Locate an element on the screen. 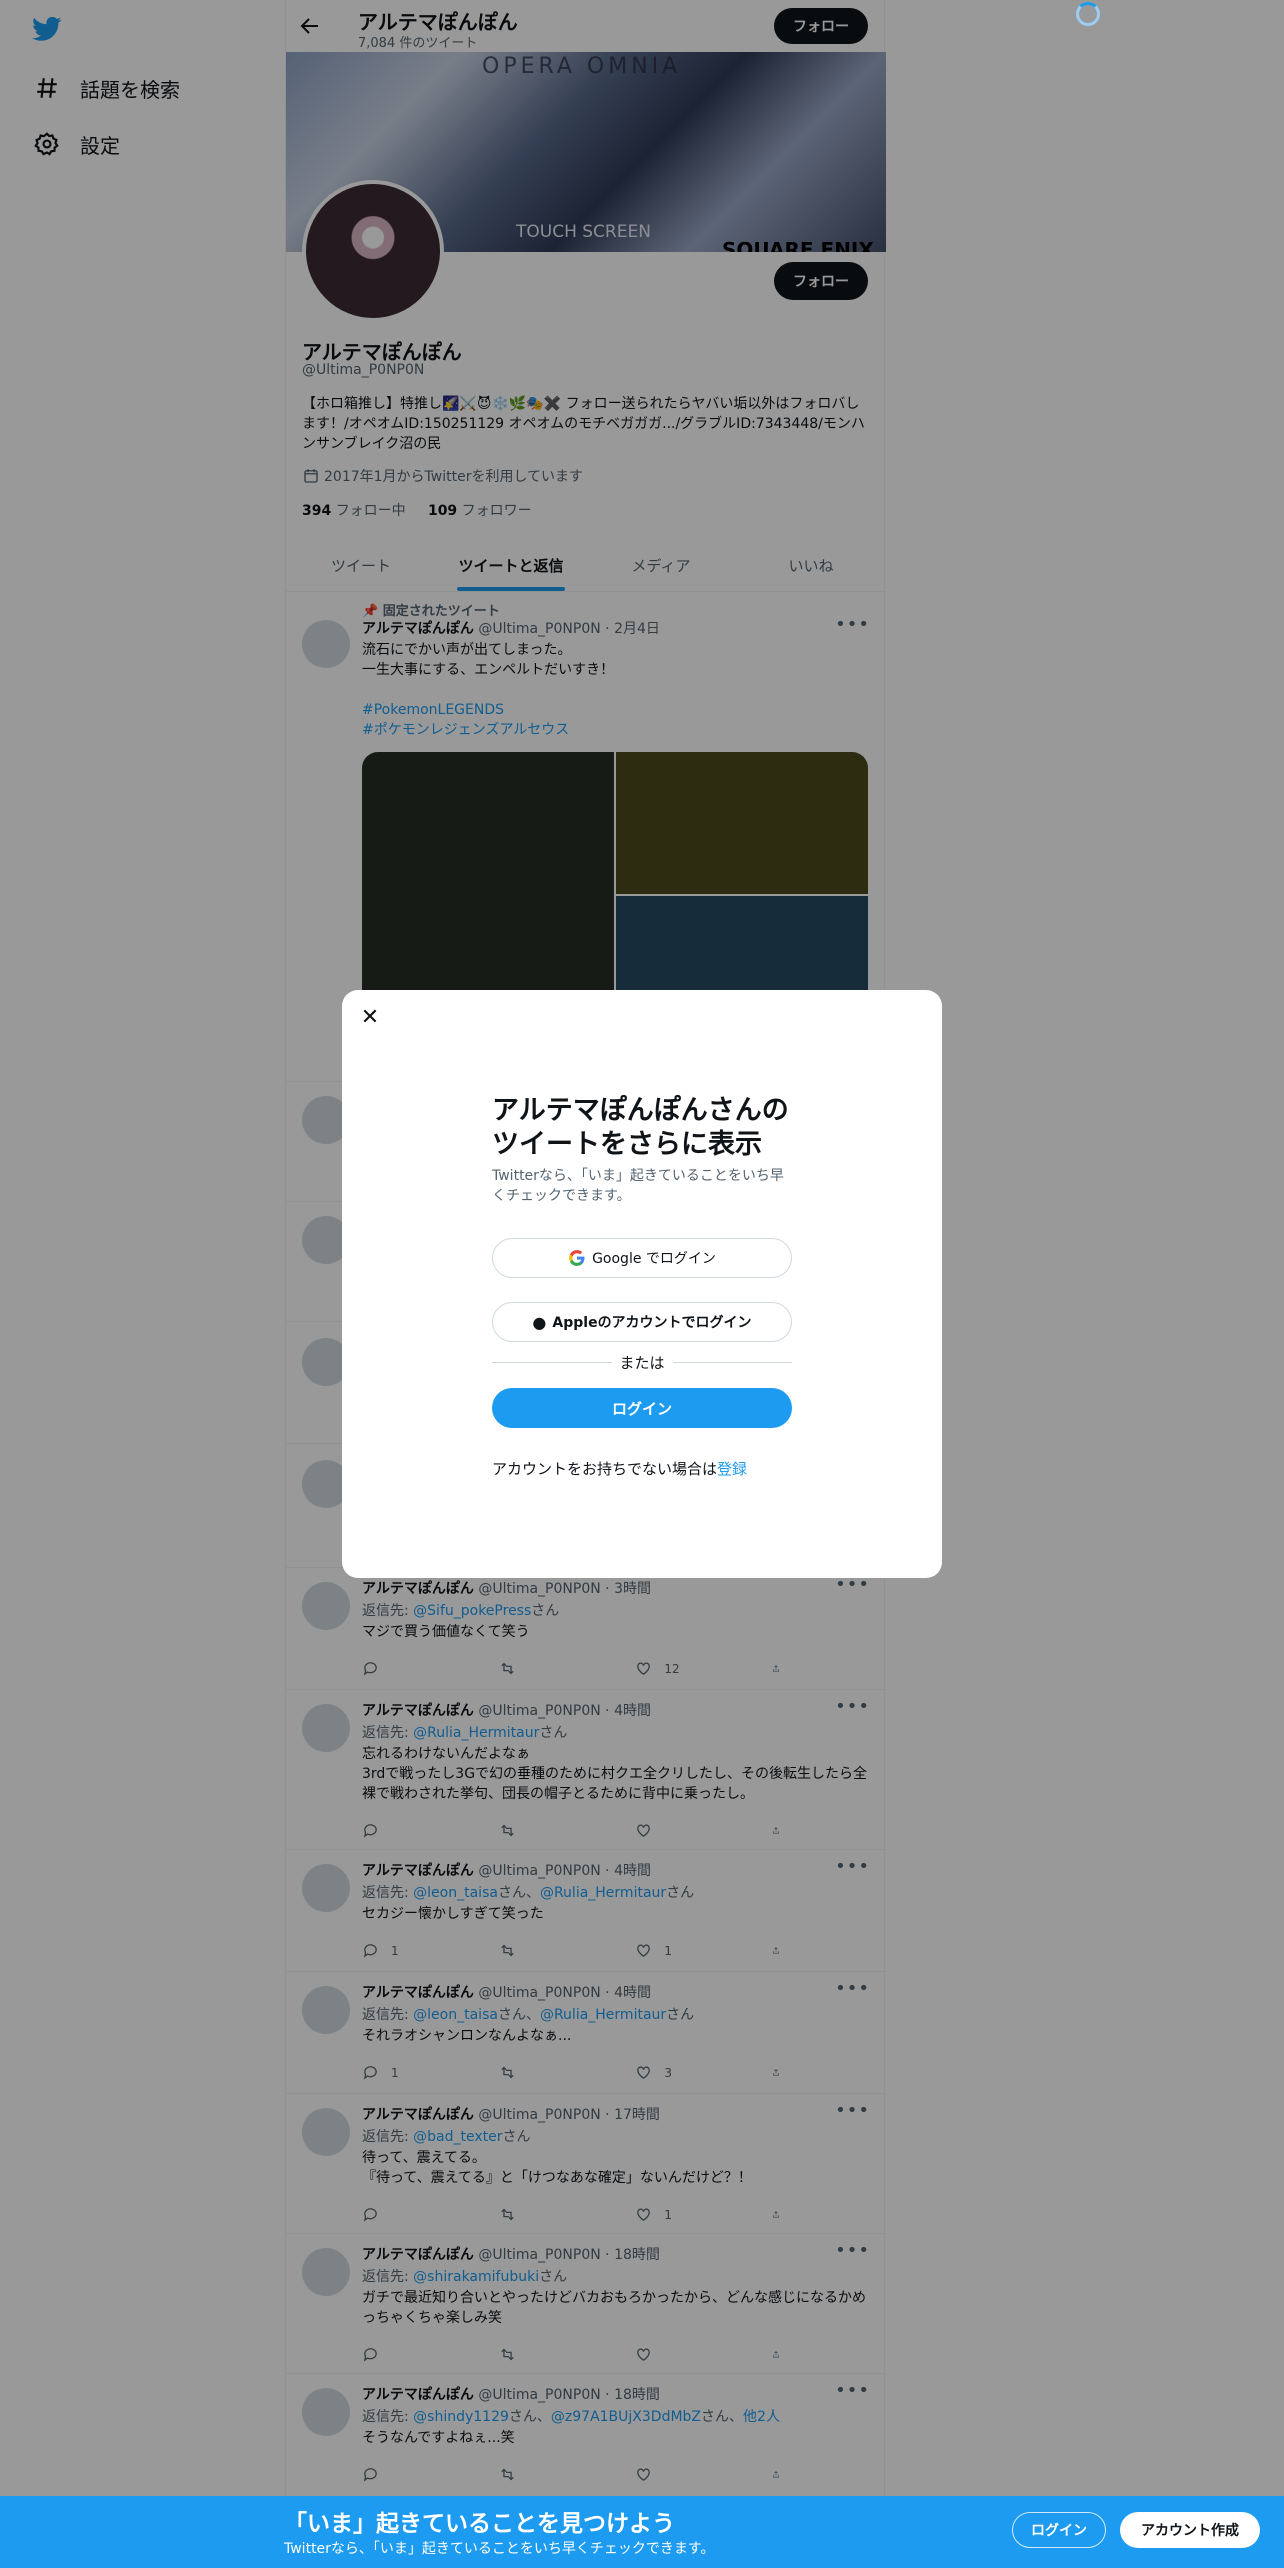  or-label: または is located at coordinates (642, 1362).